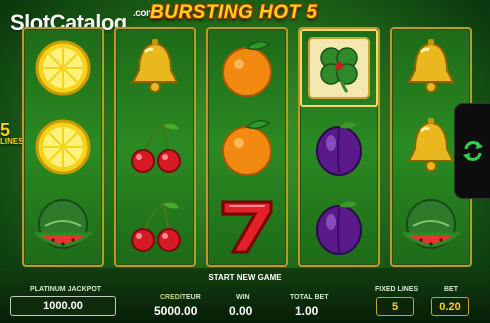 This screenshot has height=323, width=490. Describe the element at coordinates (66, 289) in the screenshot. I see `jackpot-label: PLATINUM JACKPOT` at that location.